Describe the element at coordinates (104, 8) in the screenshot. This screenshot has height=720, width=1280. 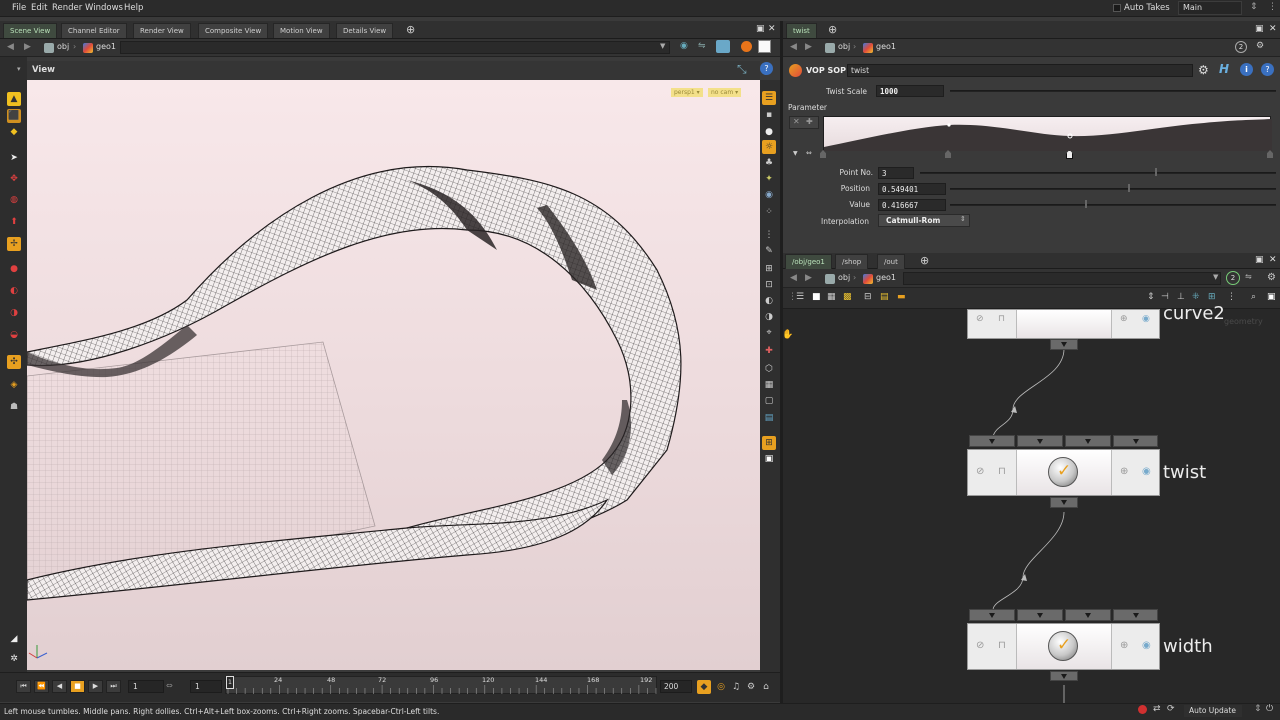
I see `menu-windows: Windows` at that location.